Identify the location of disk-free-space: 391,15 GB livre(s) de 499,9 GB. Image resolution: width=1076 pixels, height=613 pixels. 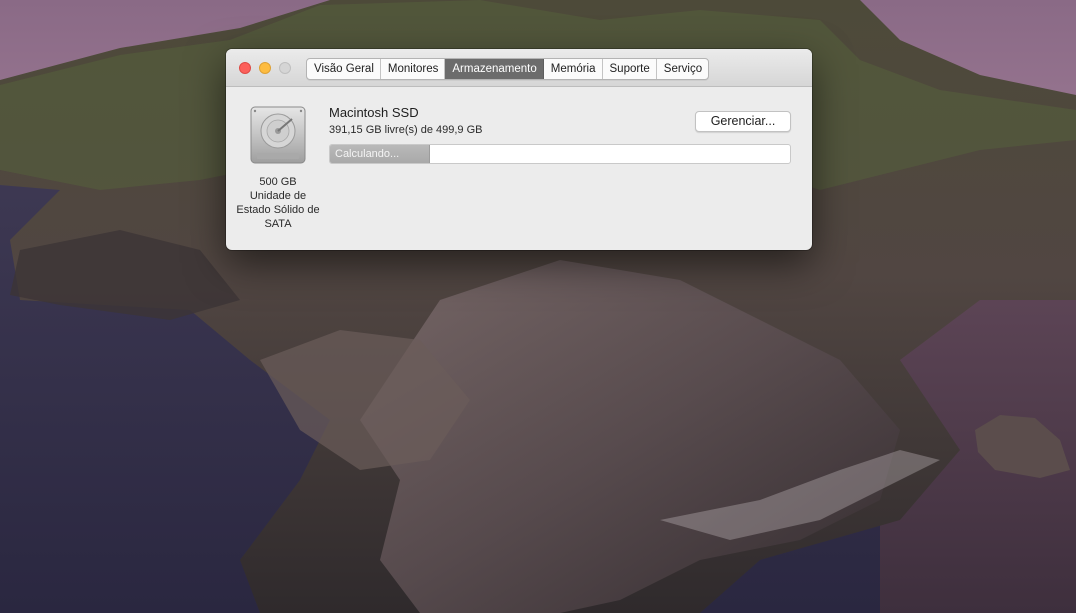
(406, 130).